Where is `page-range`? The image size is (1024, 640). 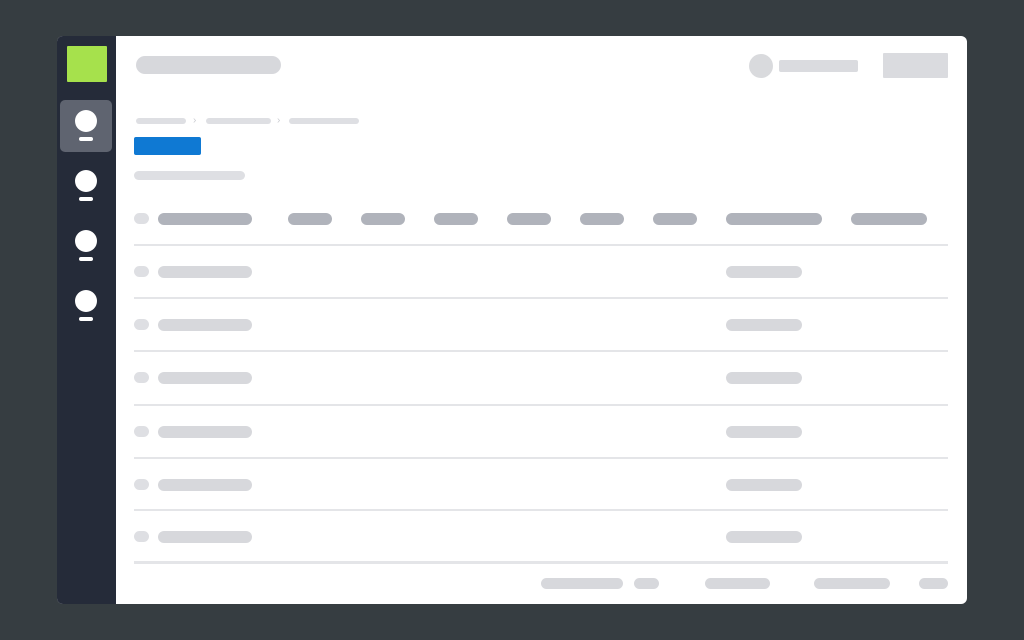 page-range is located at coordinates (737, 583).